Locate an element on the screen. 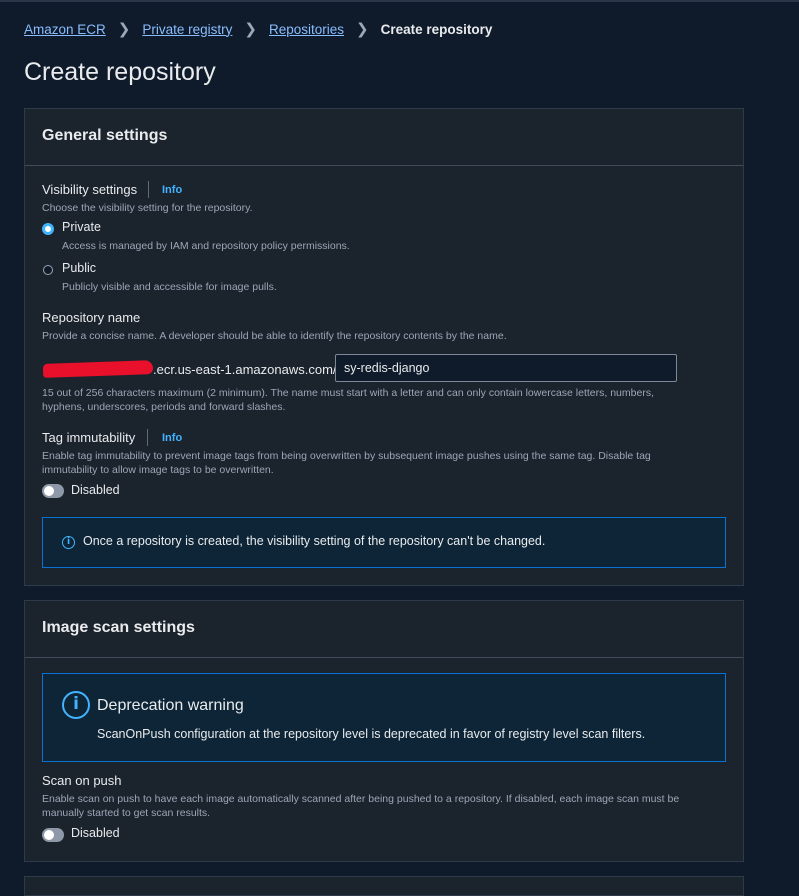 The width and height of the screenshot is (799, 896). scan-on-push-description-line-2: manually started to get scan results. is located at coordinates (126, 813).